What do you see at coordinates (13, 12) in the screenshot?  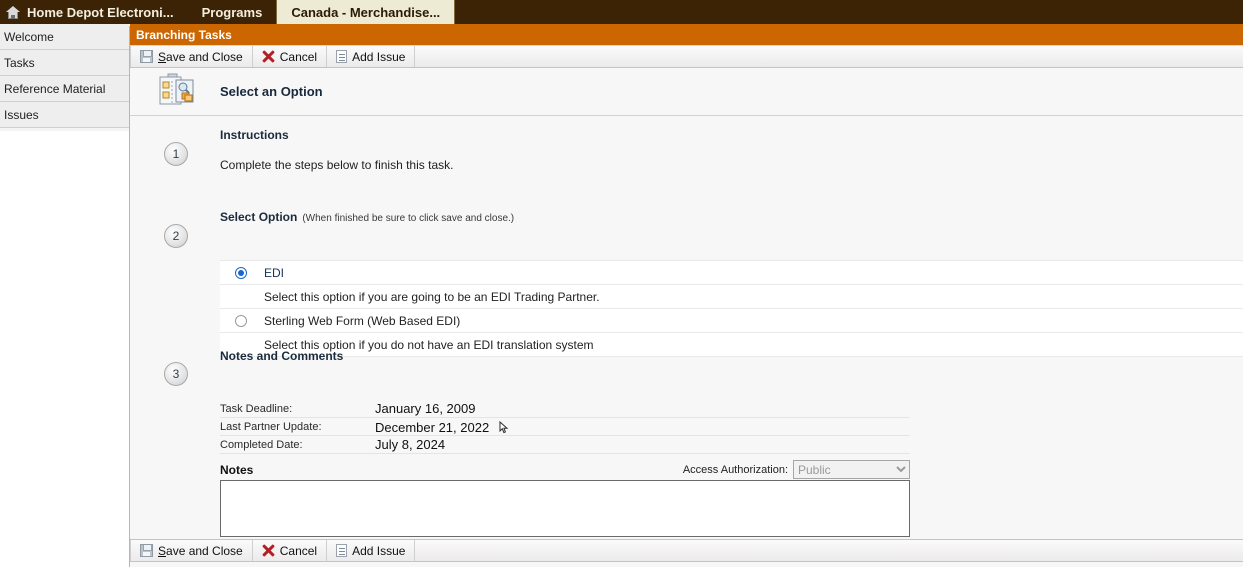 I see `home-icon` at bounding box center [13, 12].